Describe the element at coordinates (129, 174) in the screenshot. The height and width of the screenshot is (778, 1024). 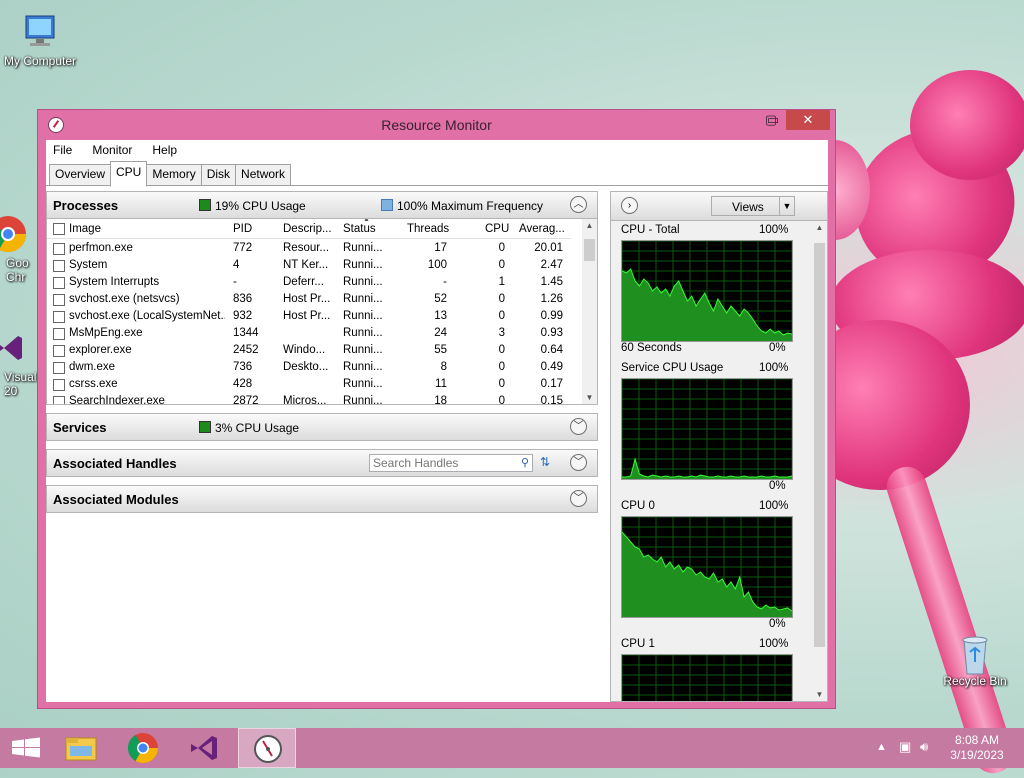
I see `tab-cpu: CPU` at that location.